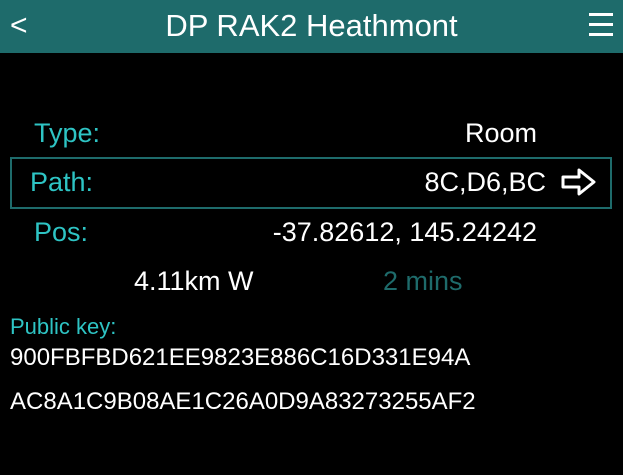 The image size is (623, 475). I want to click on path-value: 8C,D6,BC, so click(485, 182).